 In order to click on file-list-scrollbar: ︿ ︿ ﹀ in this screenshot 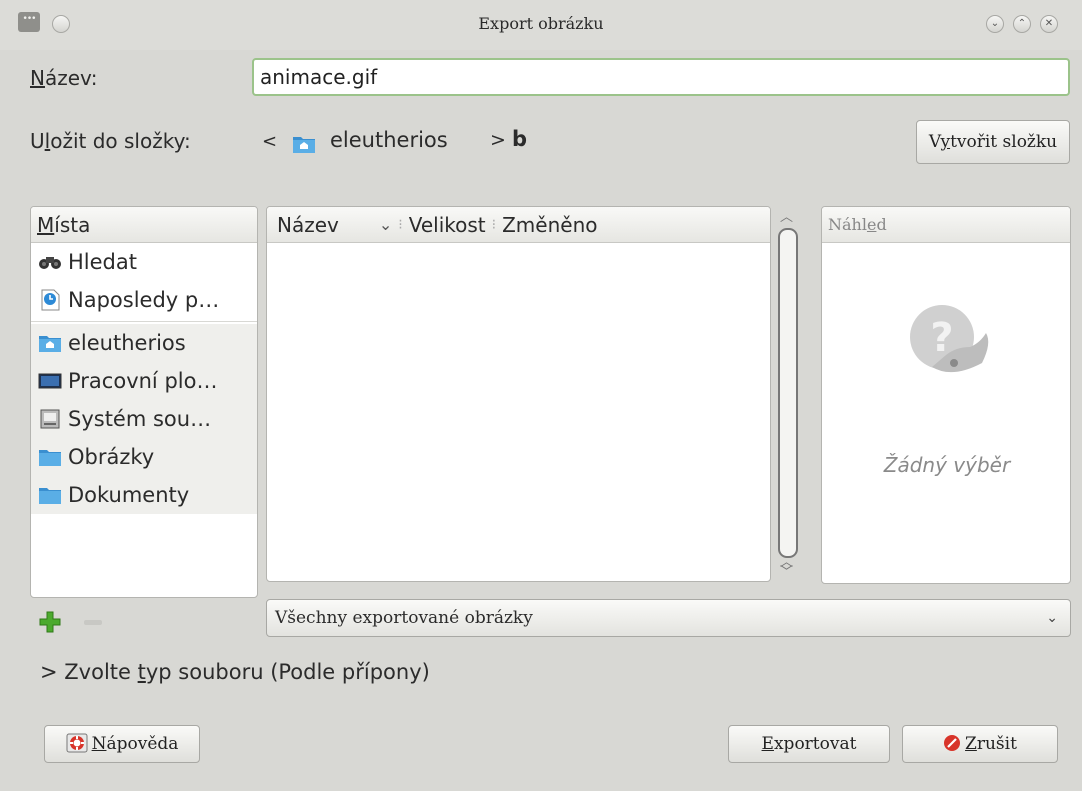, I will do `click(788, 395)`.